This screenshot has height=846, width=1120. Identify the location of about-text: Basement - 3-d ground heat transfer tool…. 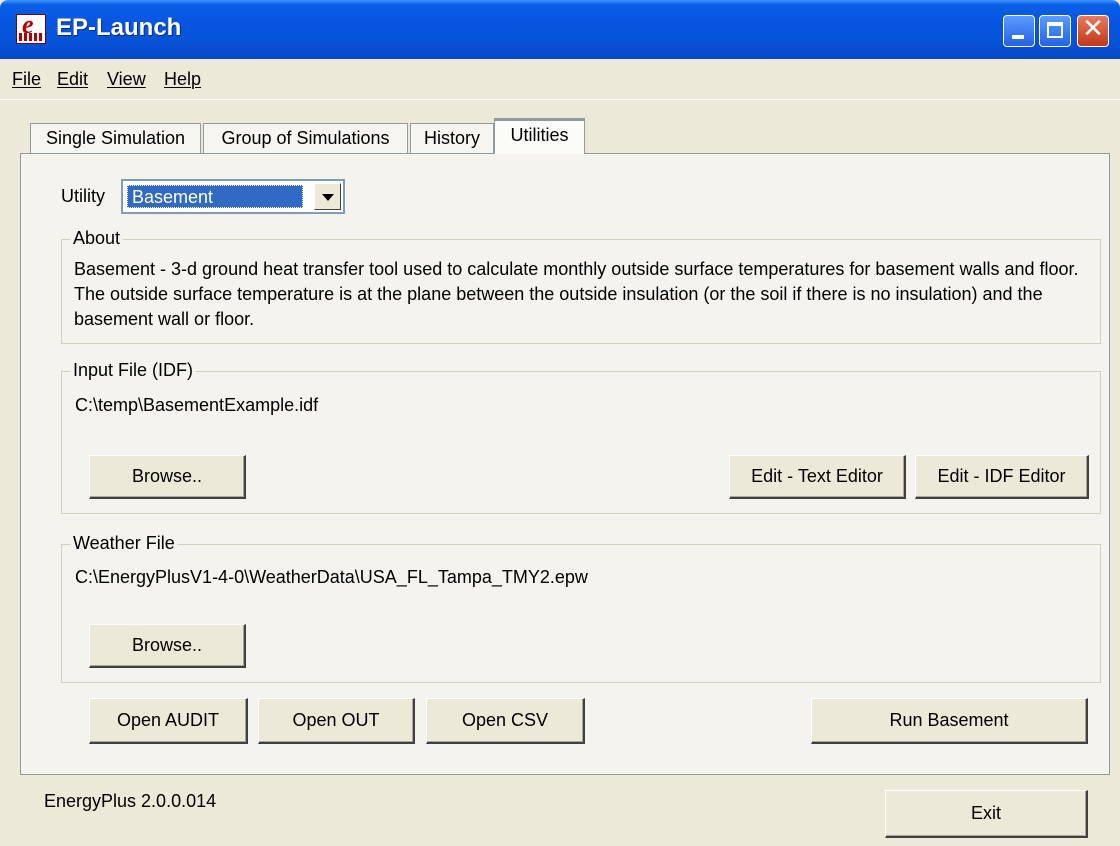
(576, 294).